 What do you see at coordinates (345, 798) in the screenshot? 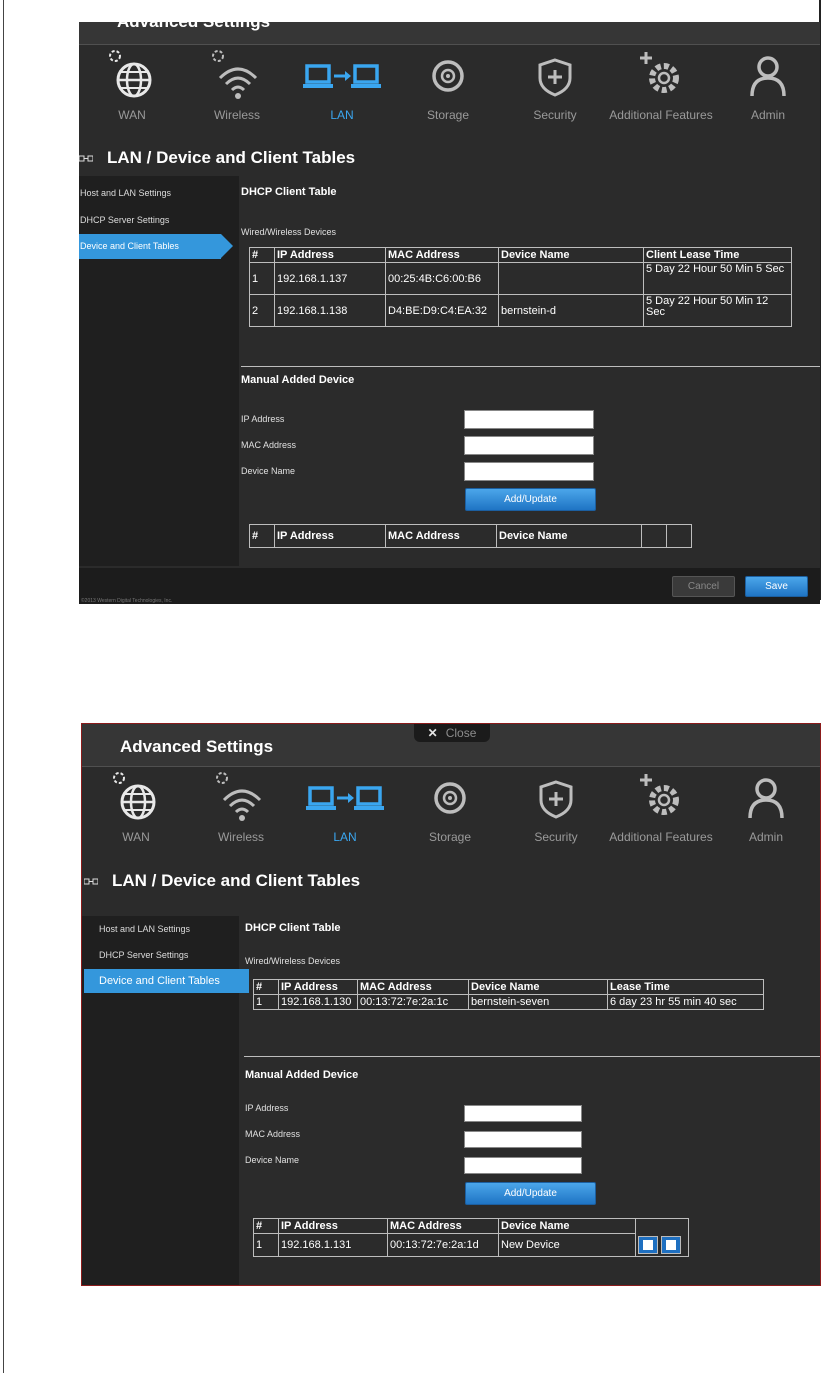
I see `lan-computers-icon` at bounding box center [345, 798].